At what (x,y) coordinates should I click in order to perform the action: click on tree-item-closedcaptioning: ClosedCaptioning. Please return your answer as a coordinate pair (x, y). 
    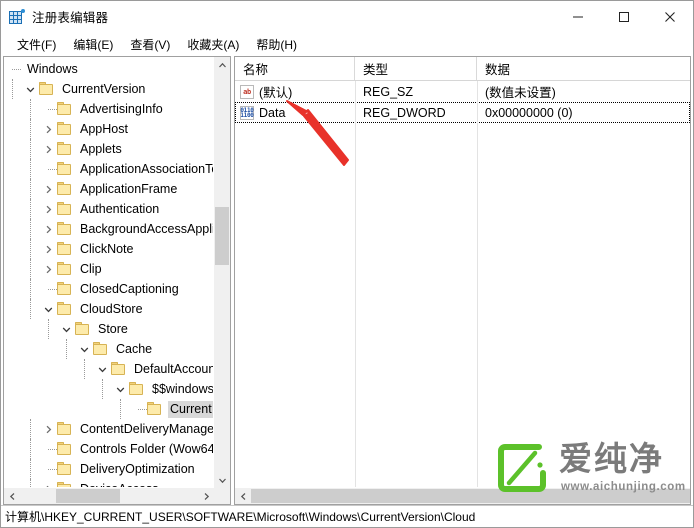
    Looking at the image, I should click on (109, 289).